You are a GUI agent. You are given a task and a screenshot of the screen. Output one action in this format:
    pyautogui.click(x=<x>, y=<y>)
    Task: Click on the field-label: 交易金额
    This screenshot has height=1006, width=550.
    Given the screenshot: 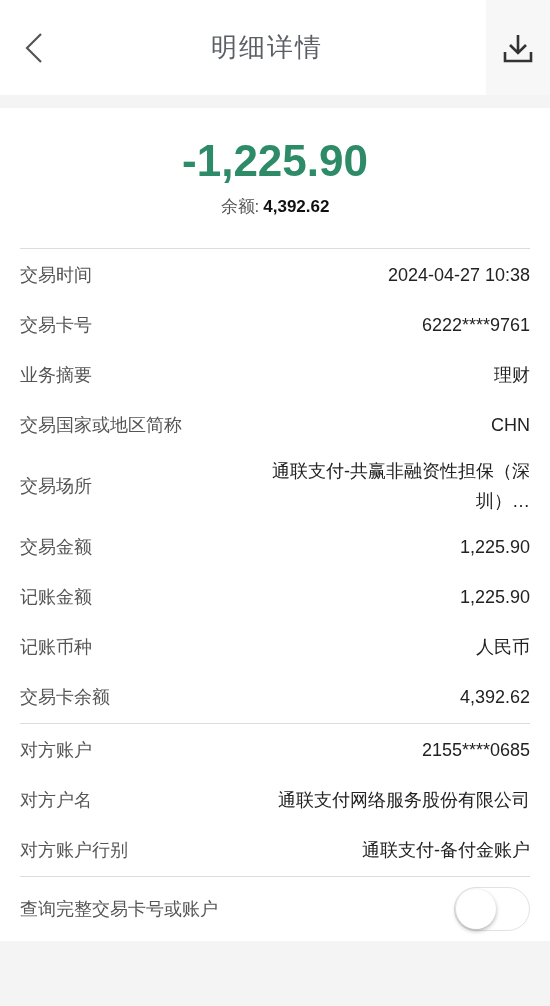 What is the action you would take?
    pyautogui.click(x=56, y=547)
    